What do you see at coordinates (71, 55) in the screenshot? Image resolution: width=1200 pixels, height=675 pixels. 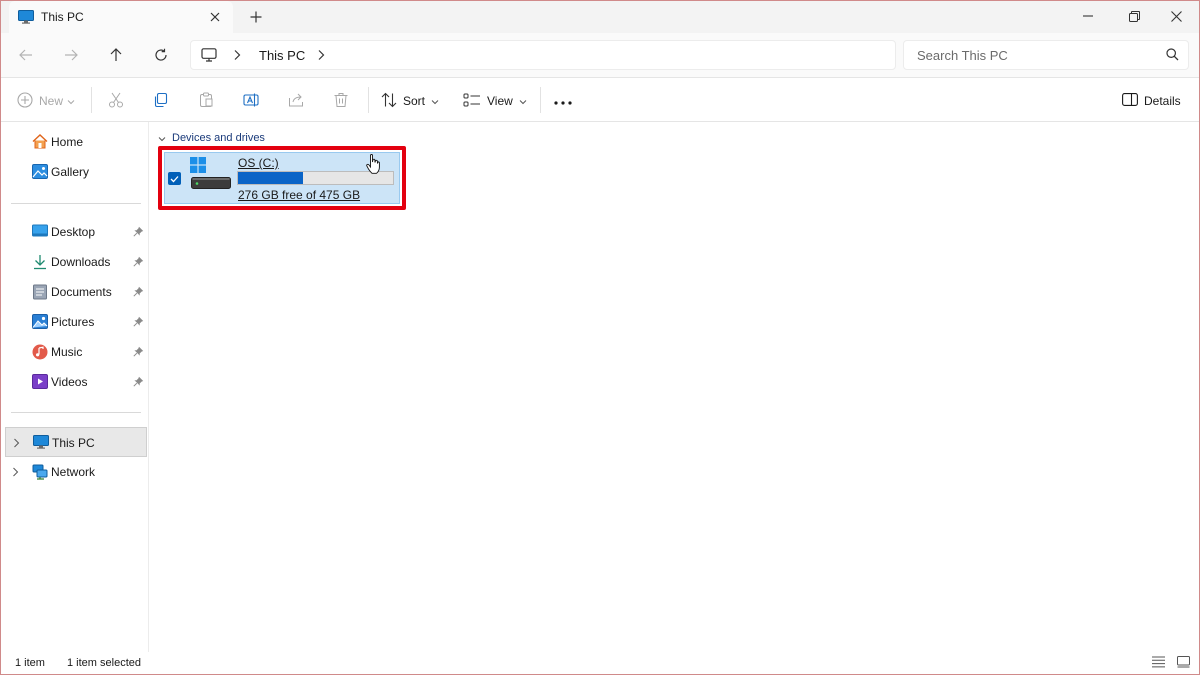 I see `forward-arrow-icon` at bounding box center [71, 55].